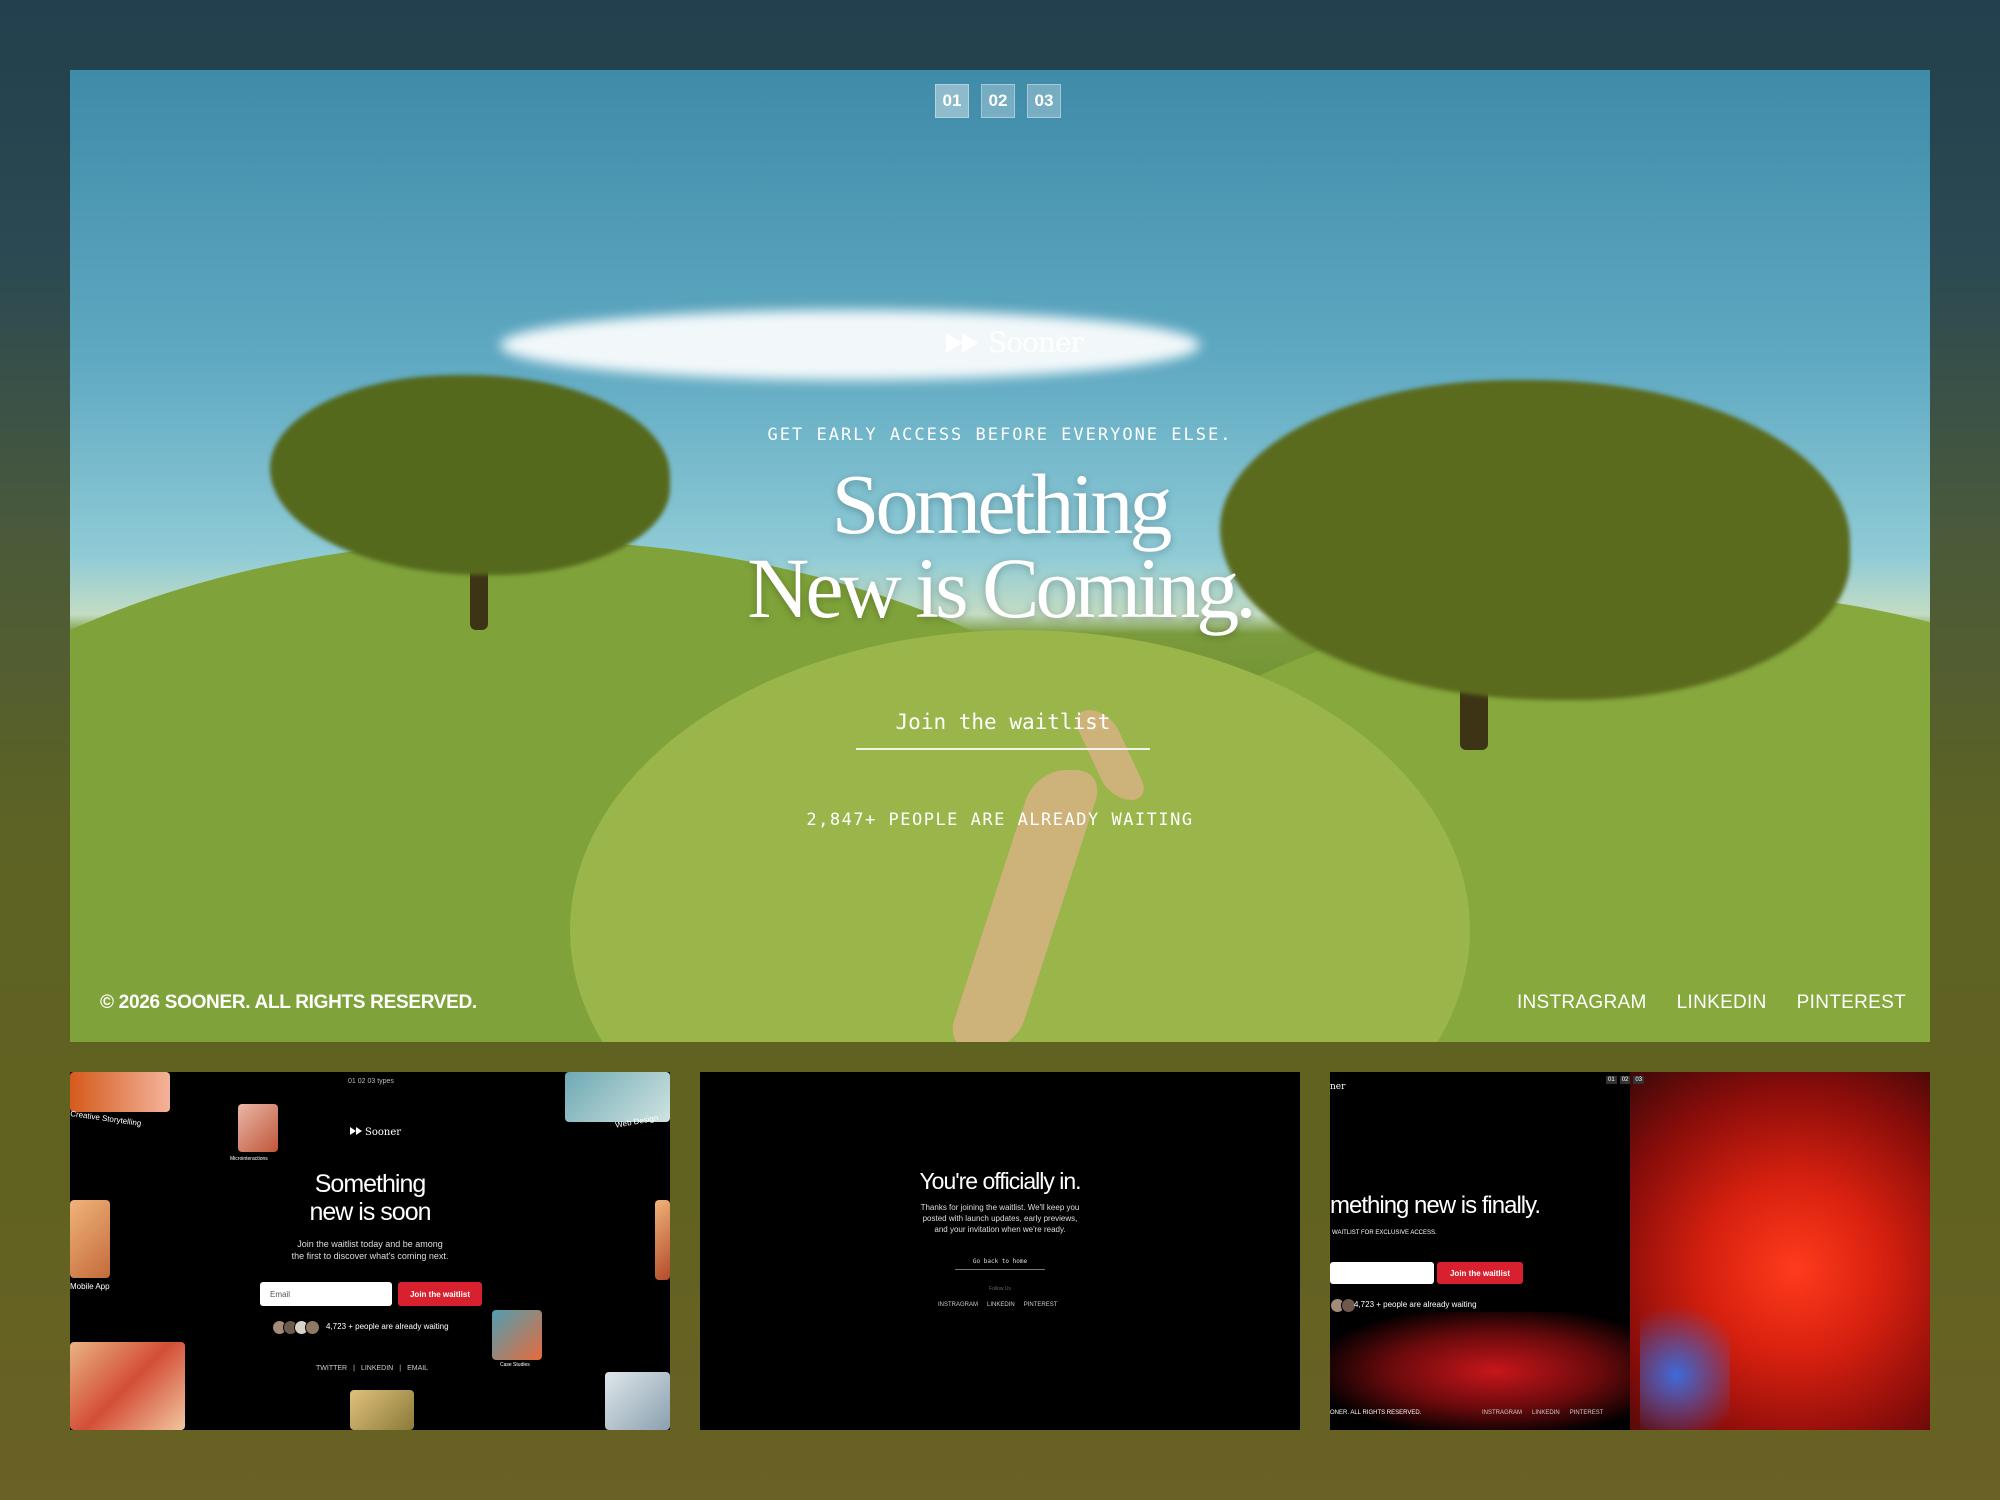 Image resolution: width=2000 pixels, height=1500 pixels. Describe the element at coordinates (417, 1368) in the screenshot. I see `email-link: EMAIL` at that location.